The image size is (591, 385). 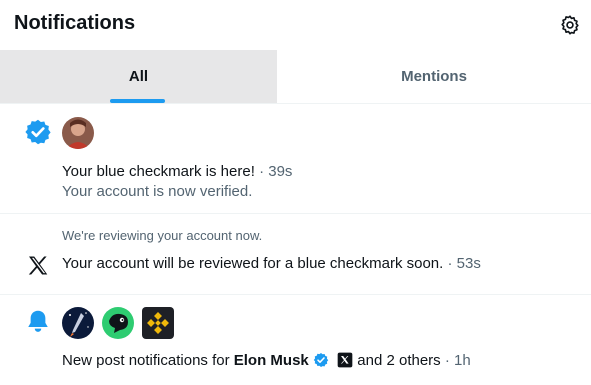 I want to click on tab-mentions: Mentions, so click(x=434, y=76).